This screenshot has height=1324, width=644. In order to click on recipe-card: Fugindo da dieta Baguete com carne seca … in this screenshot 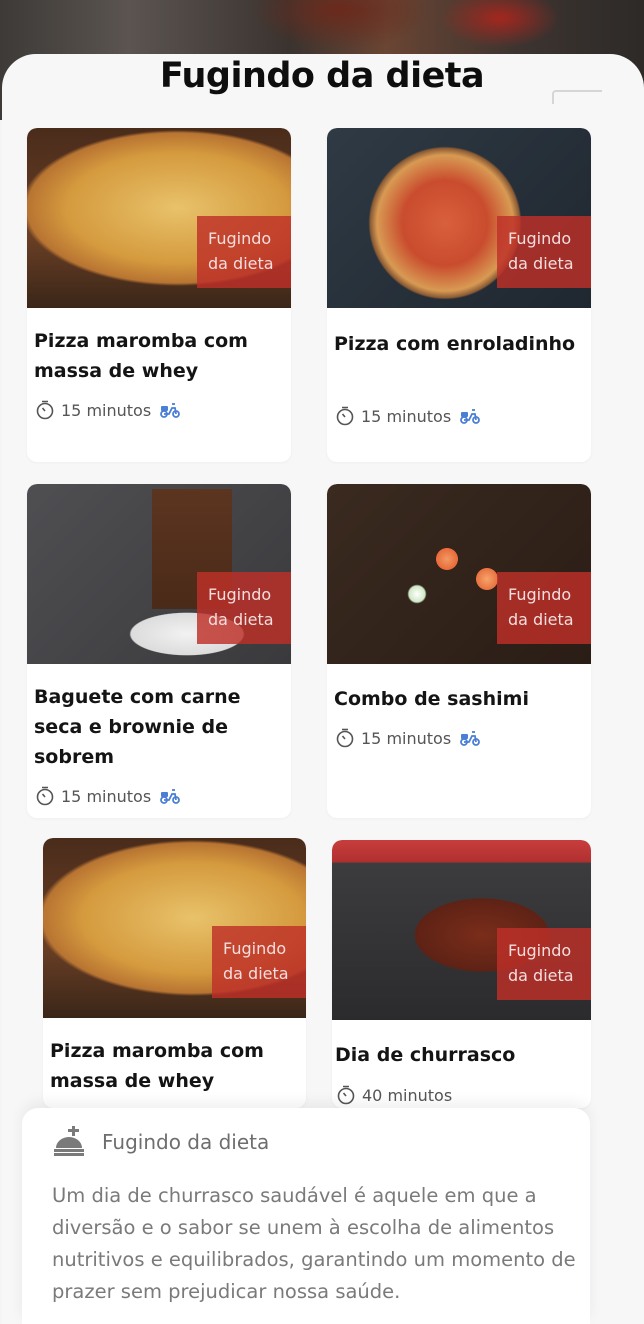, I will do `click(159, 651)`.